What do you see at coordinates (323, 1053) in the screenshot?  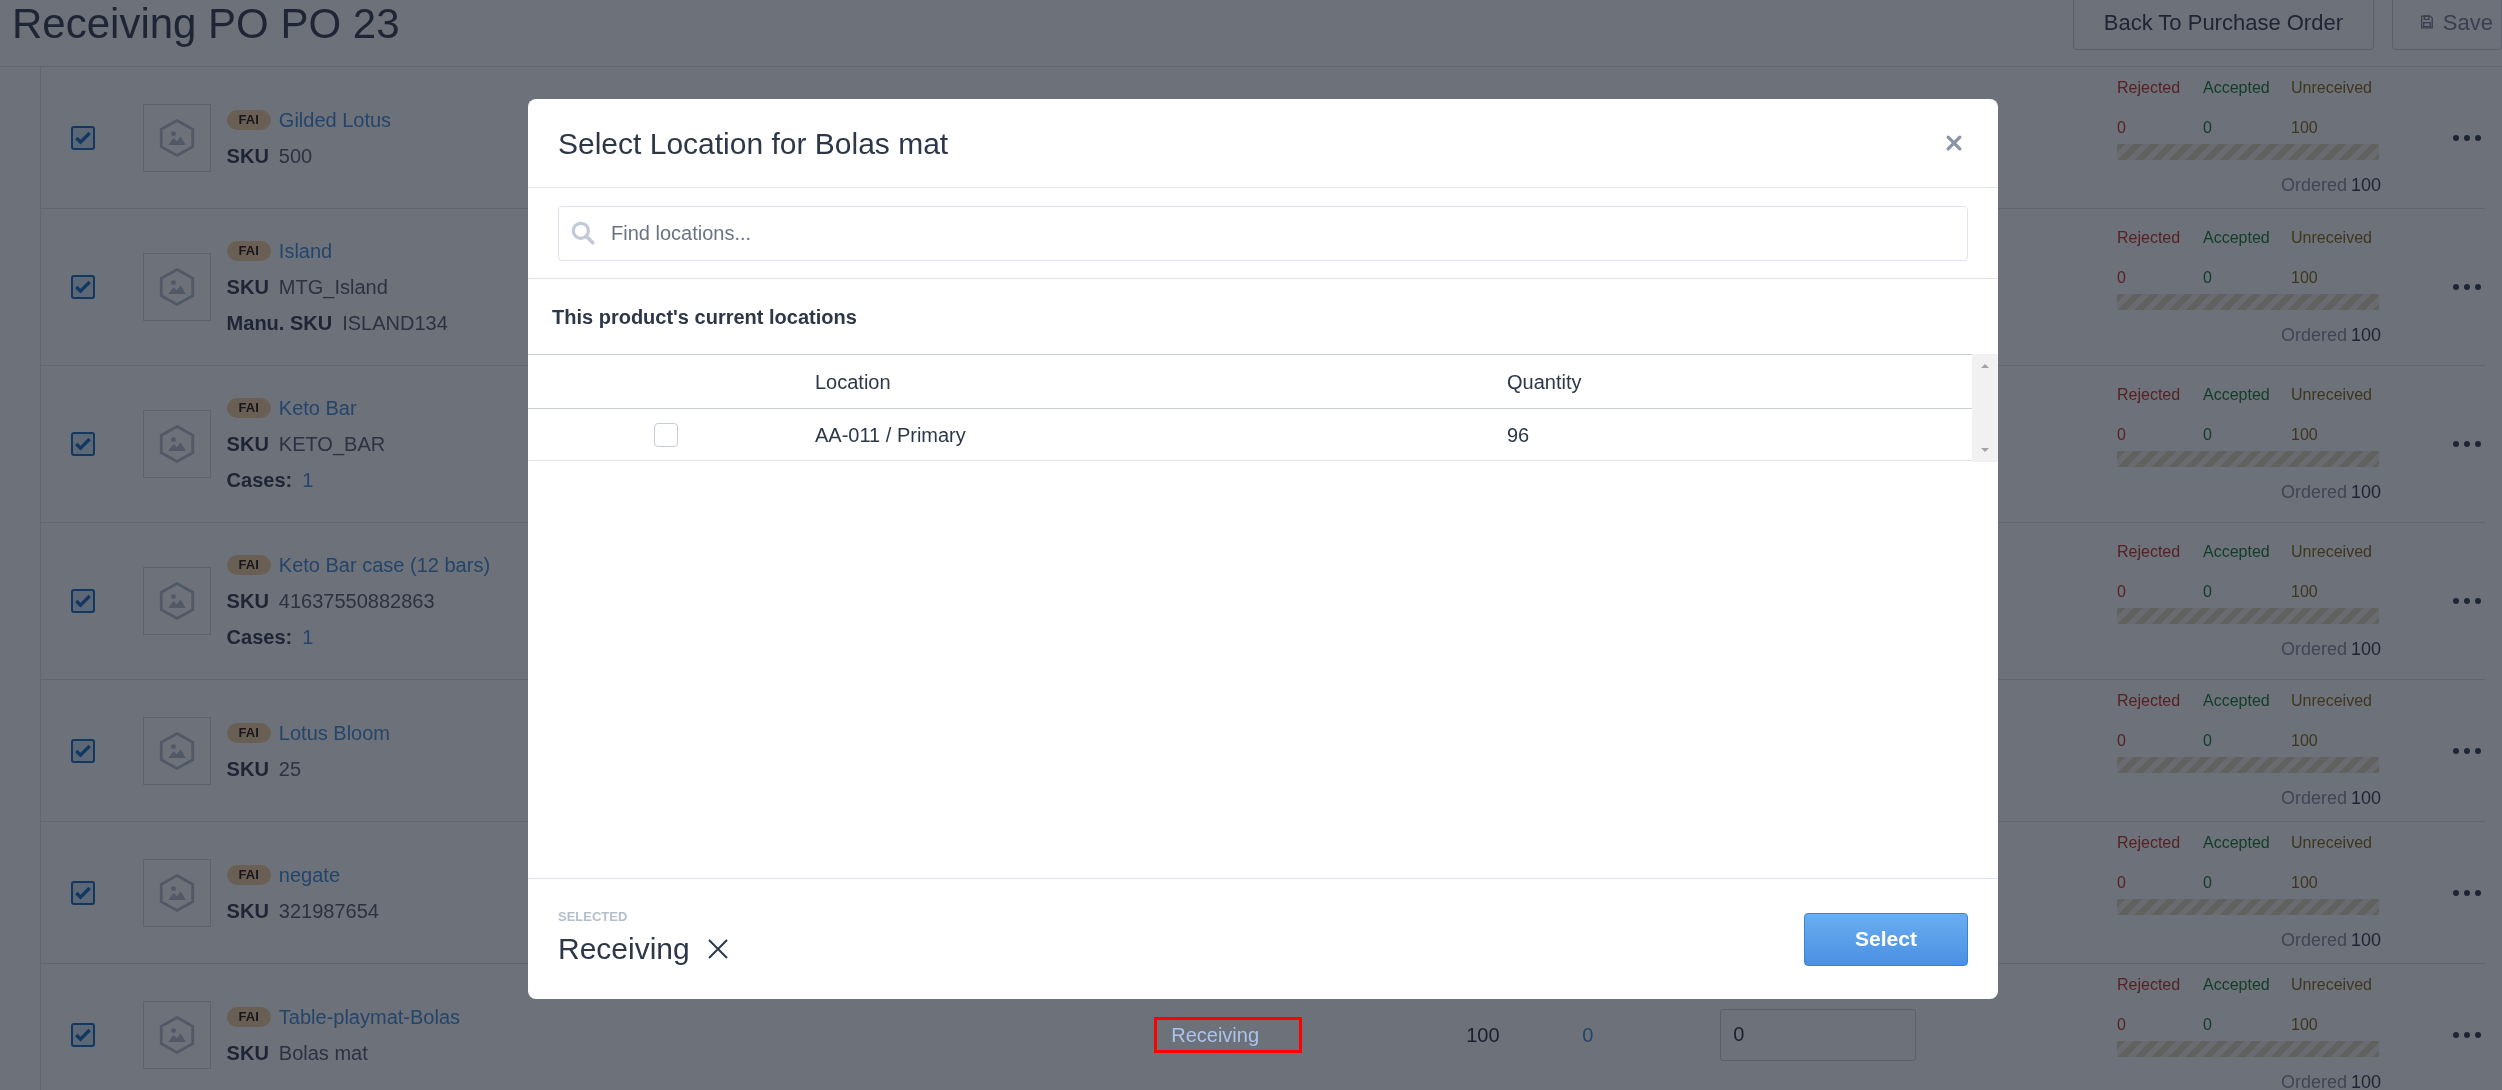 I see `field-value: Bolas mat` at bounding box center [323, 1053].